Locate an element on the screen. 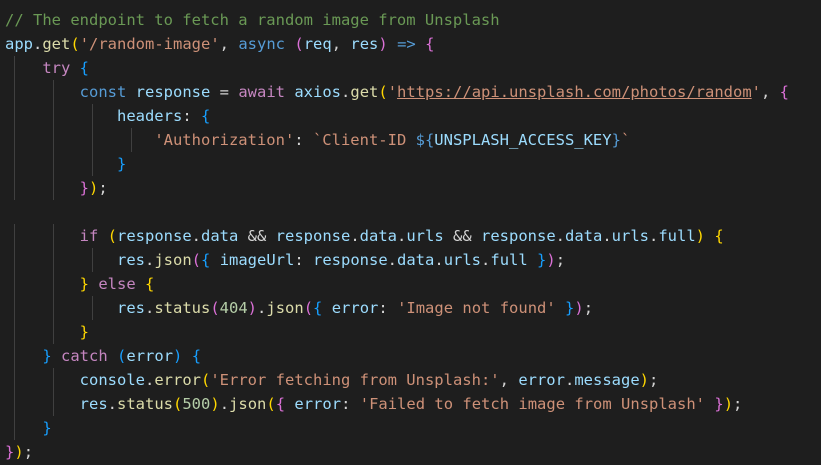  code-token: catch is located at coordinates (84, 356).